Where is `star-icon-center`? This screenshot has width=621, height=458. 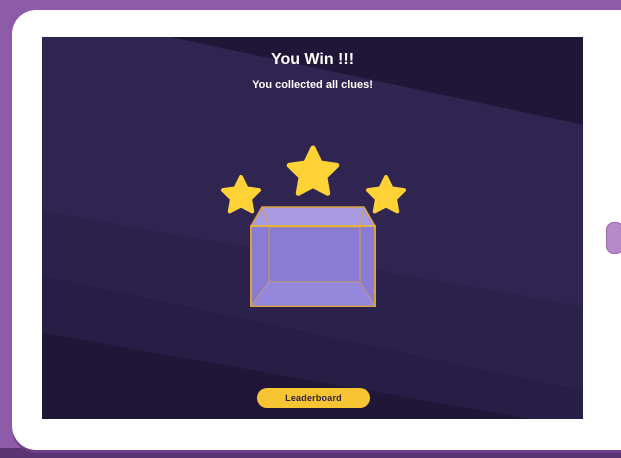
star-icon-center is located at coordinates (313, 170).